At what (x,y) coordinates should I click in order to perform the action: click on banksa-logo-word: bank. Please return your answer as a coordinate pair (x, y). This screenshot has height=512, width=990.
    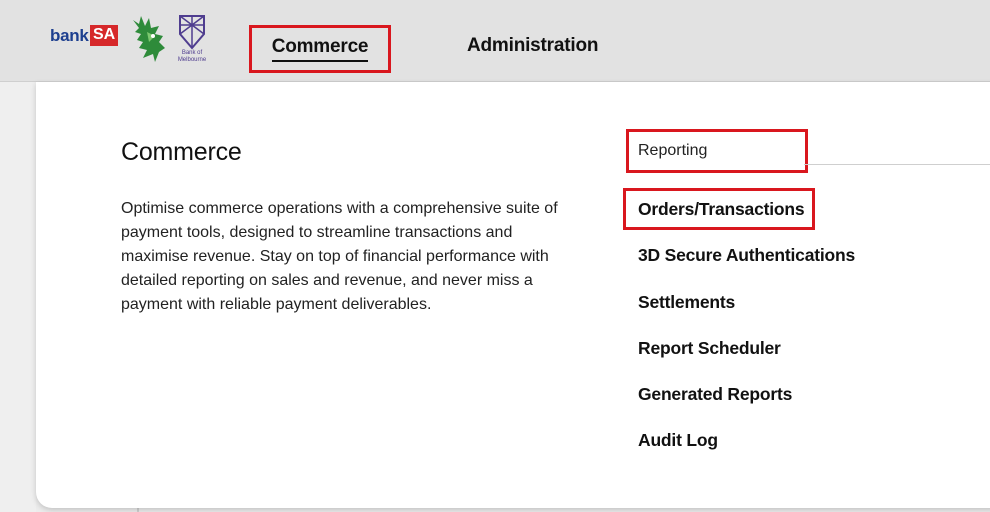
    Looking at the image, I should click on (69, 35).